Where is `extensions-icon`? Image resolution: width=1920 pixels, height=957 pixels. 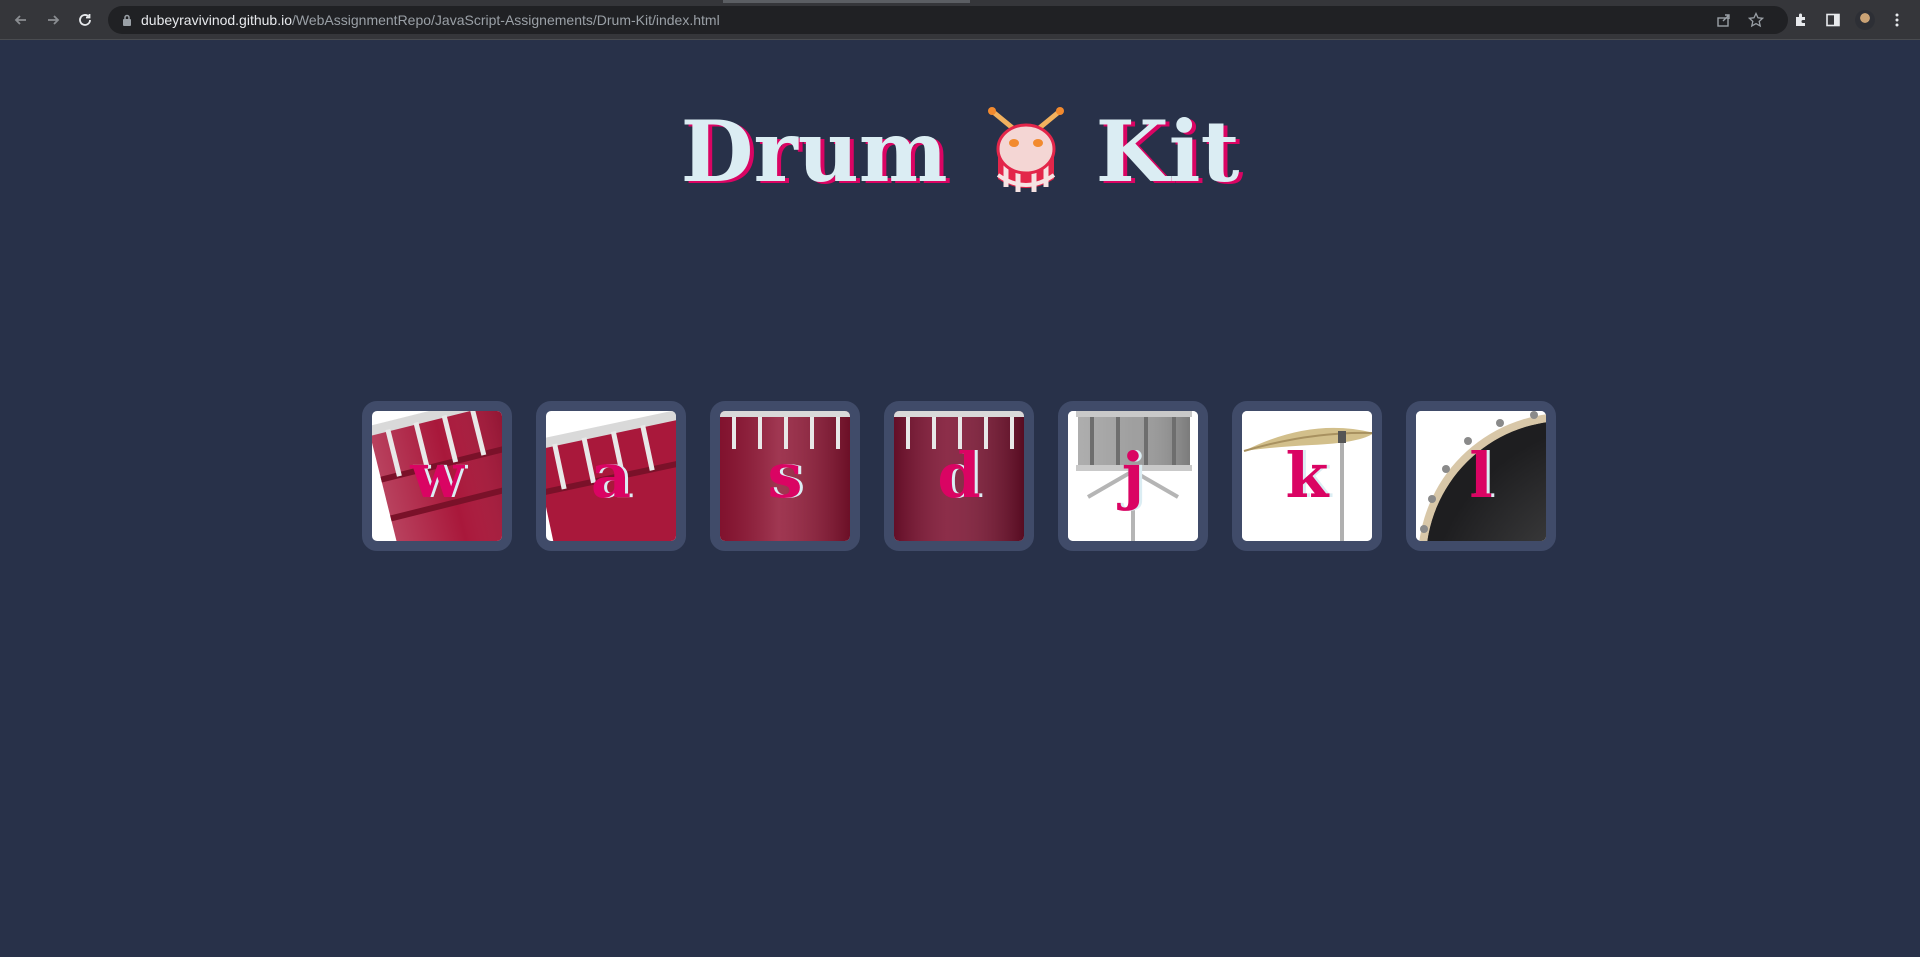 extensions-icon is located at coordinates (1801, 20).